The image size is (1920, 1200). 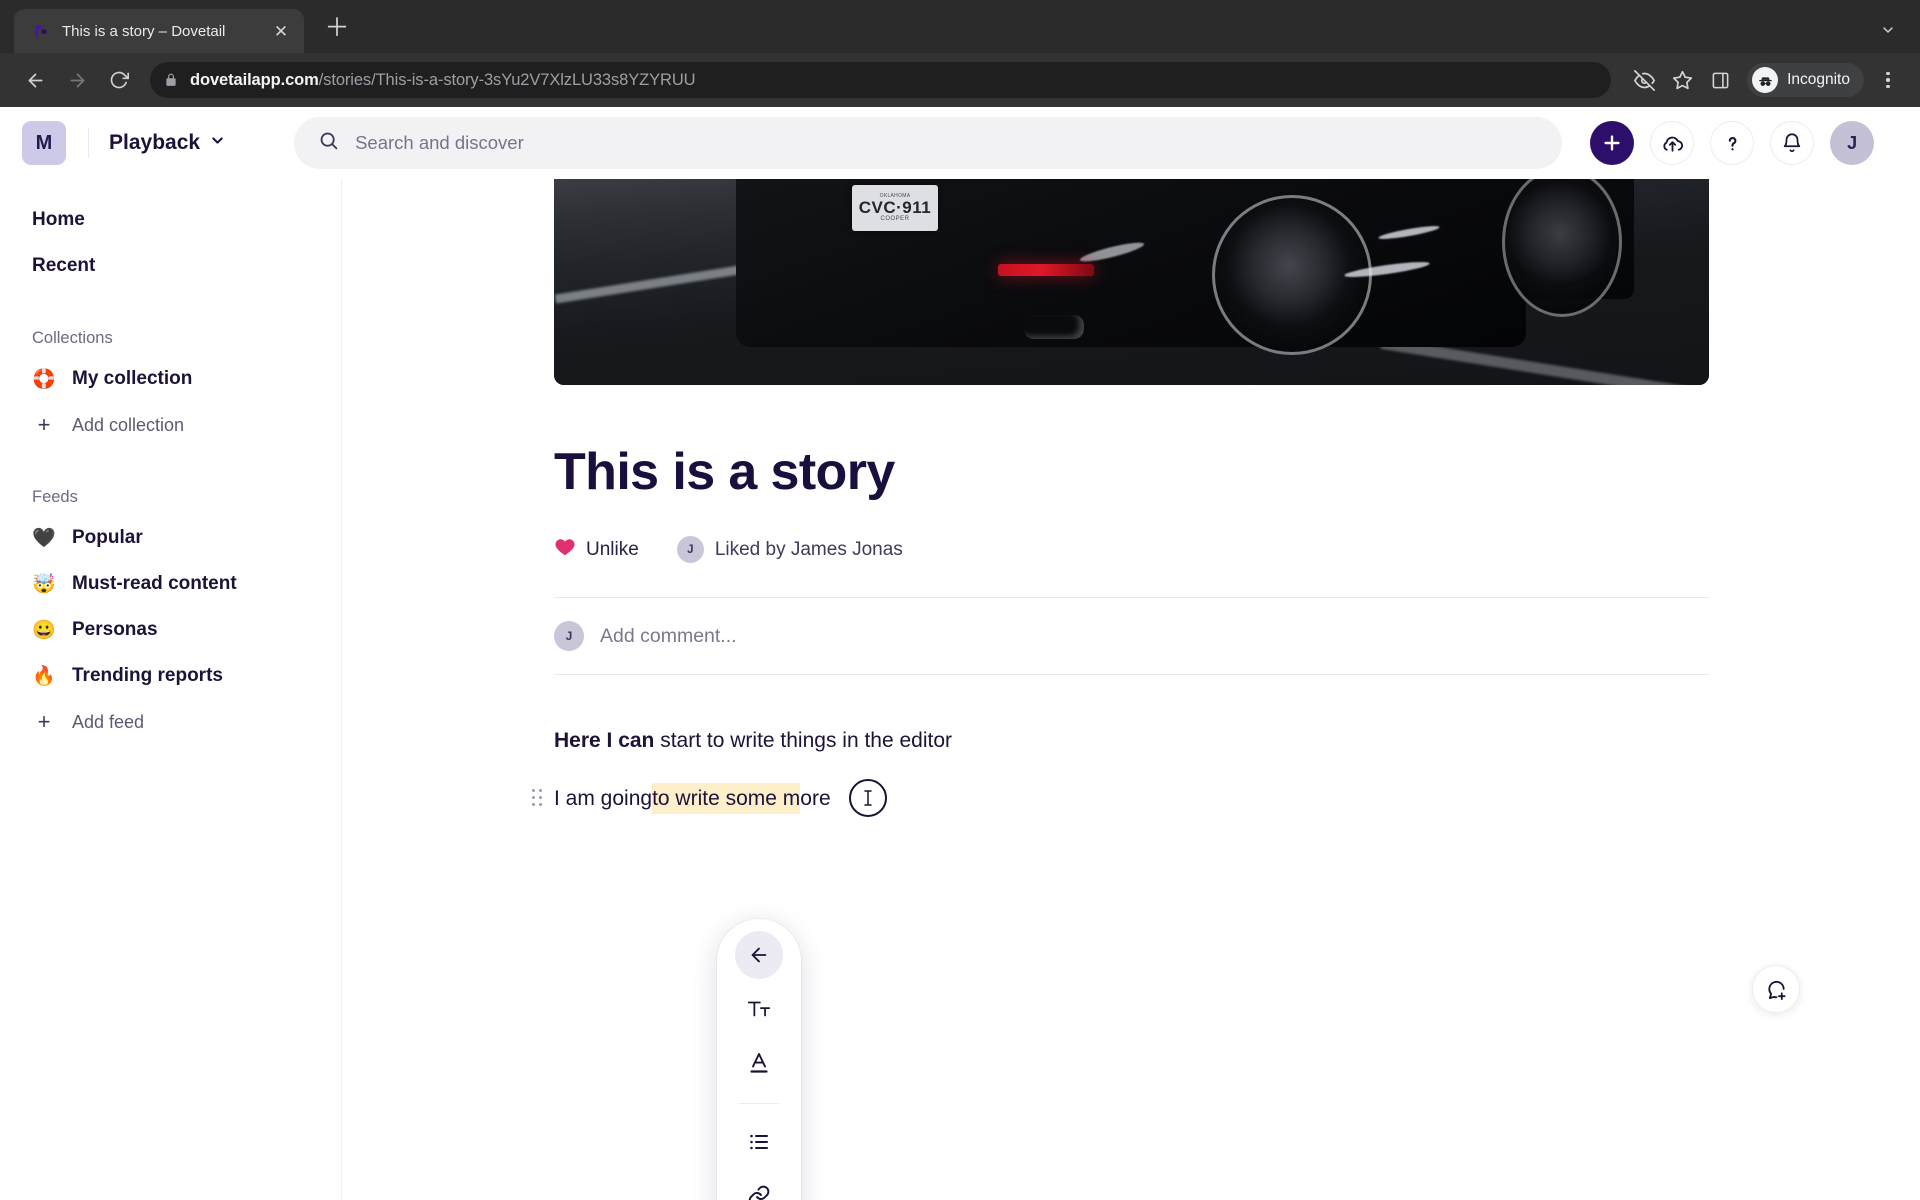 What do you see at coordinates (759, 1142) in the screenshot?
I see `toolbar-list-button` at bounding box center [759, 1142].